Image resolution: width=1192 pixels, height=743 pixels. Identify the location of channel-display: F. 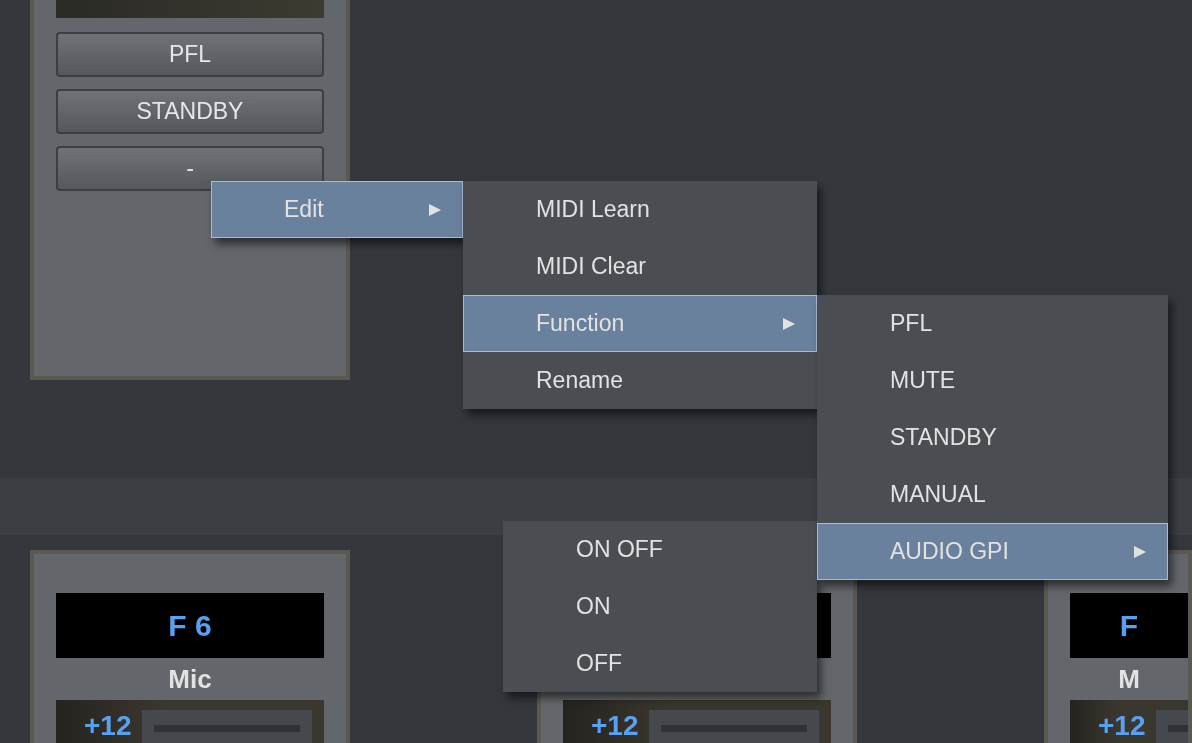
(1129, 625).